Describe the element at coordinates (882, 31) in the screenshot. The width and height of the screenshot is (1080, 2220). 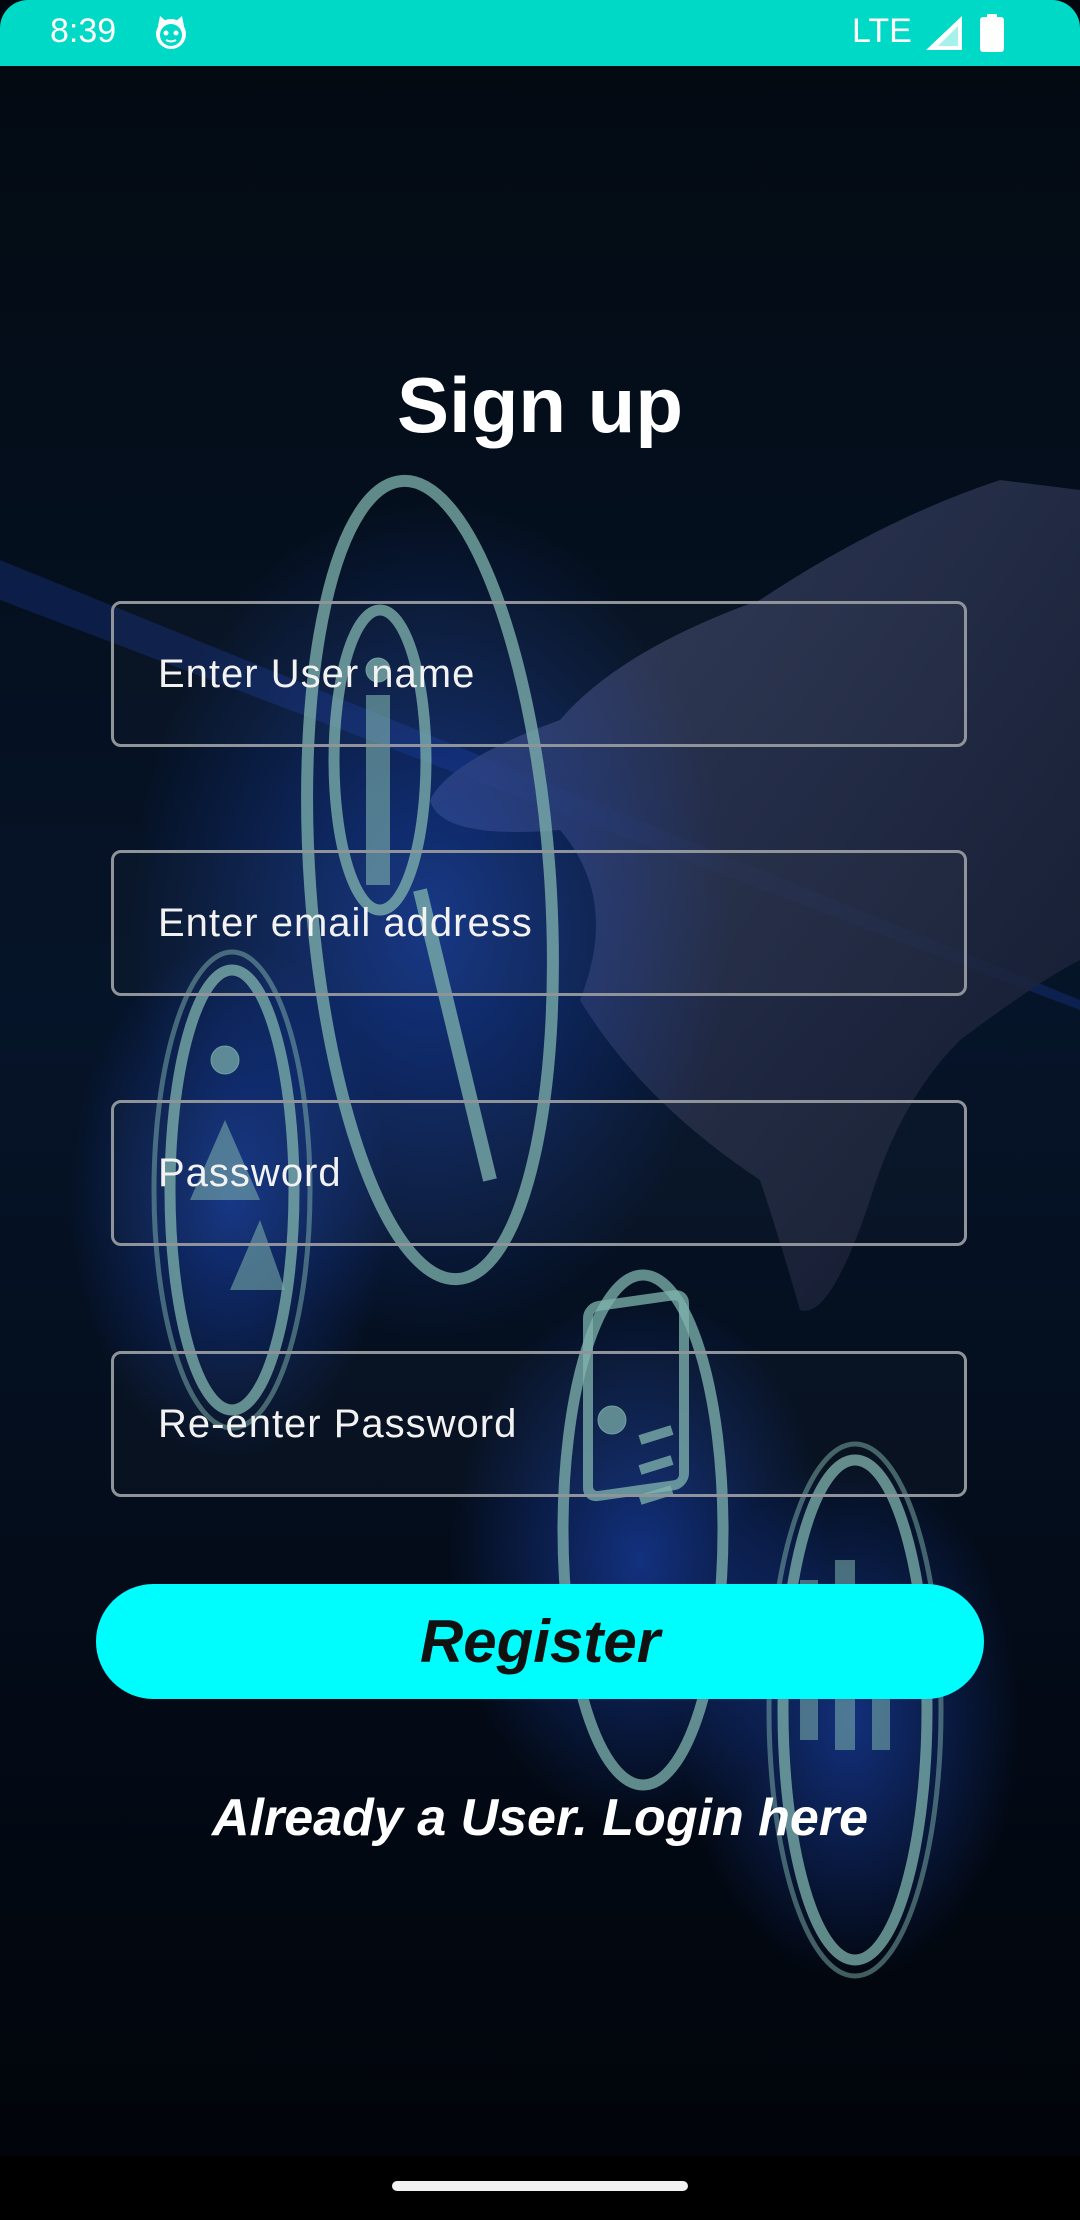
I see `network-type: LTE` at that location.